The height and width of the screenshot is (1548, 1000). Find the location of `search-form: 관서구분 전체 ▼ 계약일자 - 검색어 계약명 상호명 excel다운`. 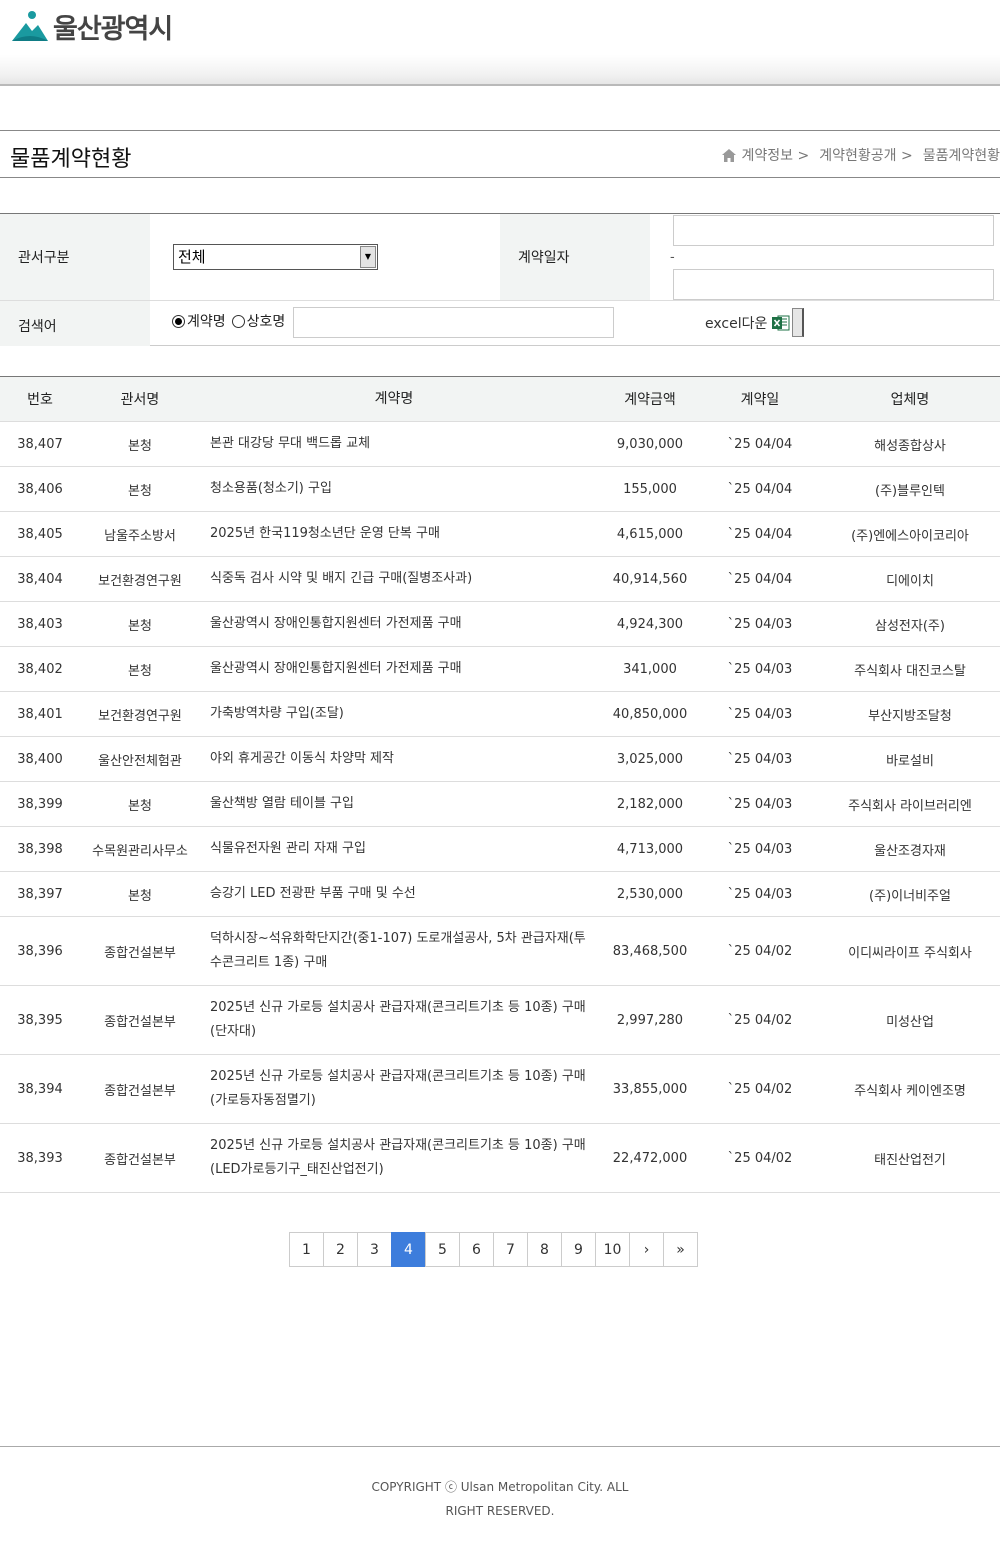

search-form: 관서구분 전체 ▼ 계약일자 - 검색어 계약명 상호명 excel다운 is located at coordinates (500, 279).